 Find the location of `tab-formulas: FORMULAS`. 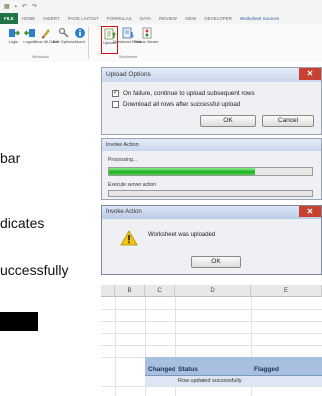

tab-formulas: FORMULAS is located at coordinates (119, 18).